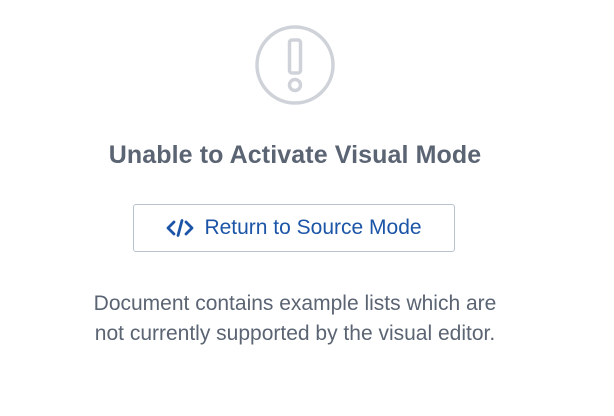 The height and width of the screenshot is (416, 614). I want to click on error-title: Unable to Activate Visual Mode, so click(295, 155).